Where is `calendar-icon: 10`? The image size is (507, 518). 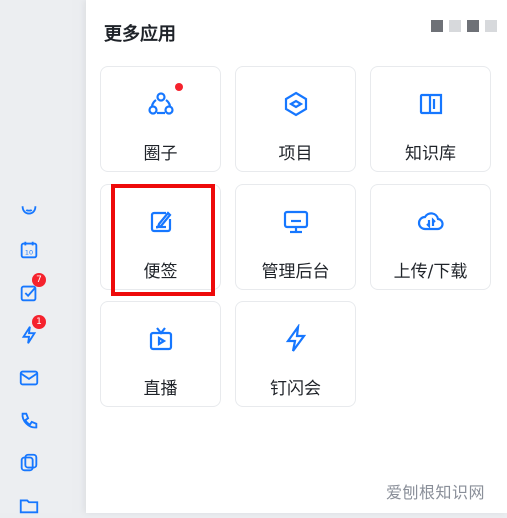
calendar-icon: 10 is located at coordinates (29, 250).